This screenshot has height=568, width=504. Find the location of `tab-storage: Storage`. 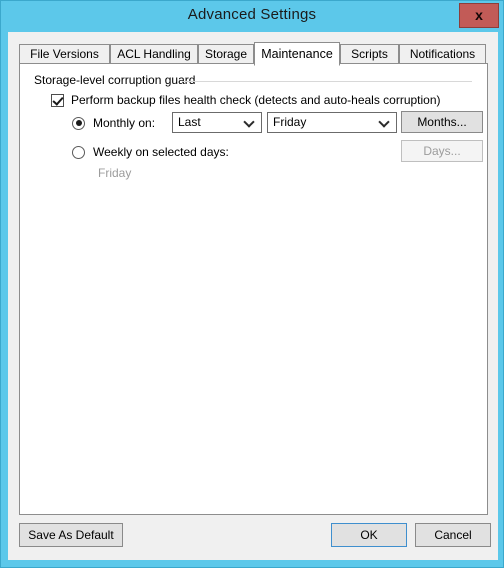

tab-storage: Storage is located at coordinates (226, 54).